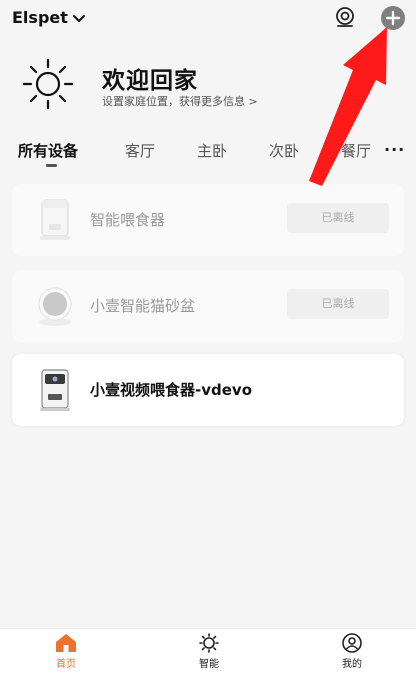 Image resolution: width=416 pixels, height=675 pixels. I want to click on top-bar: Elspet, so click(208, 20).